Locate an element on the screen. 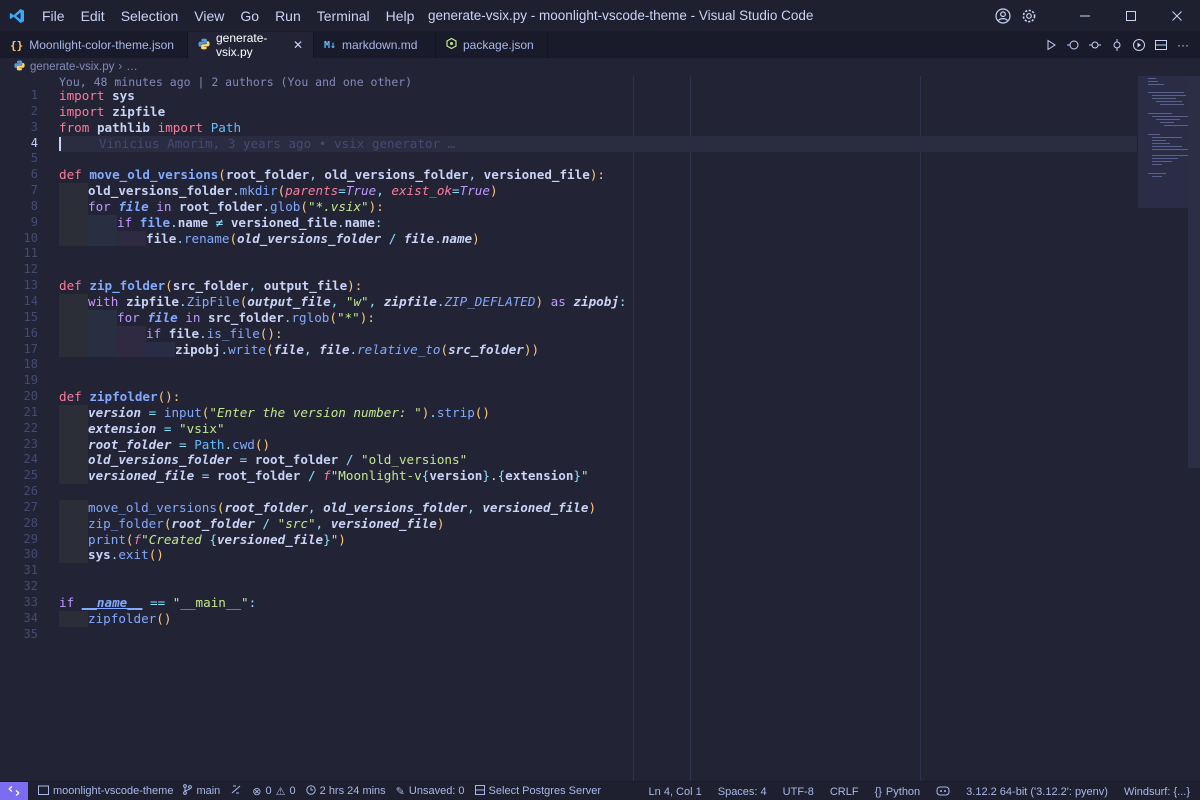  language-mode: {} Python is located at coordinates (898, 792).